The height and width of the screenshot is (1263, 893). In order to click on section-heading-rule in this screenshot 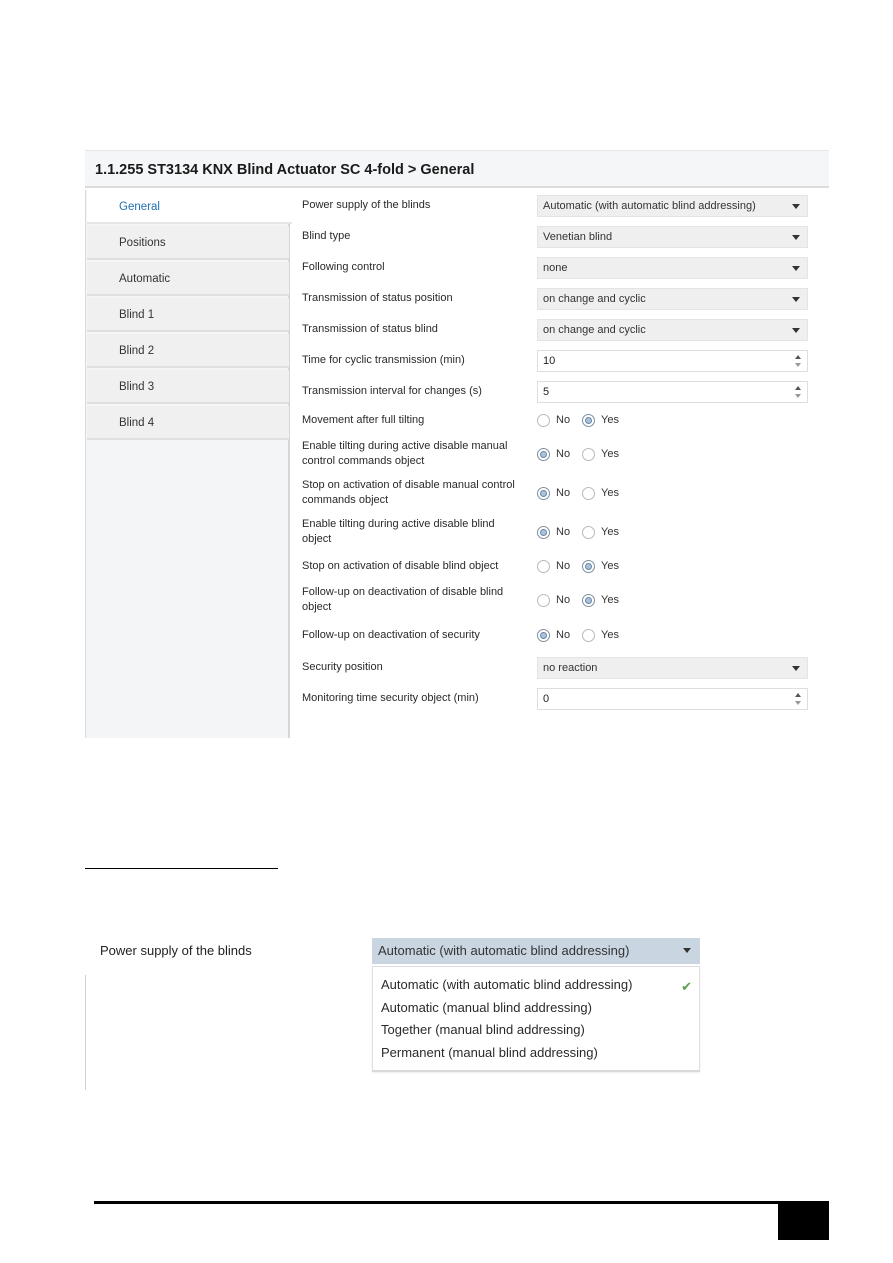, I will do `click(181, 868)`.